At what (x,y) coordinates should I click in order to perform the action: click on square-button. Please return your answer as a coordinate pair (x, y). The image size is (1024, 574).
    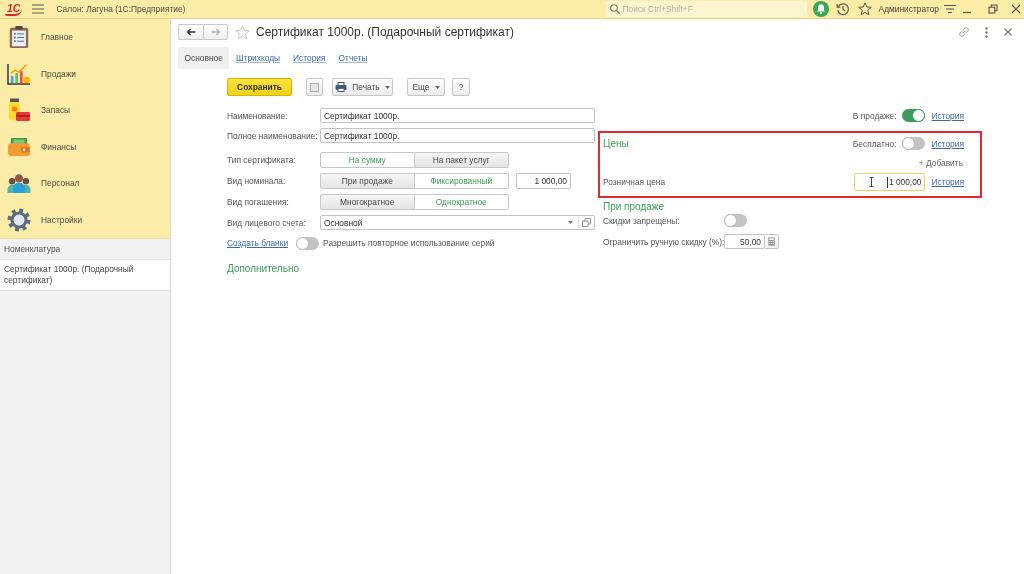
    Looking at the image, I should click on (314, 87).